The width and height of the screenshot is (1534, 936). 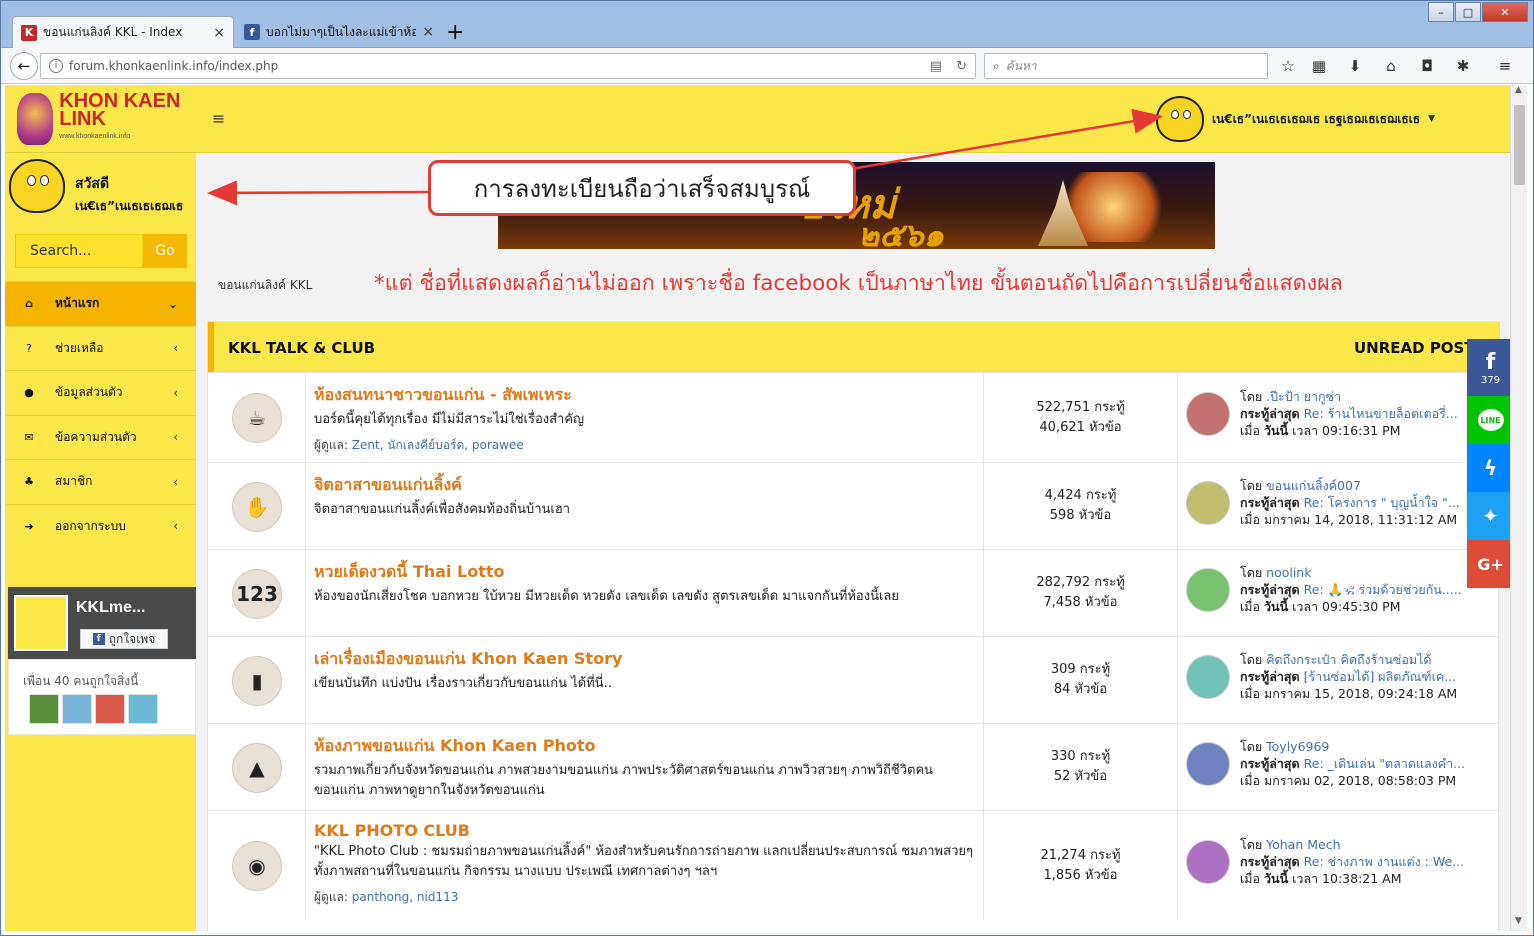 I want to click on download-icon: ⬇, so click(x=1355, y=66).